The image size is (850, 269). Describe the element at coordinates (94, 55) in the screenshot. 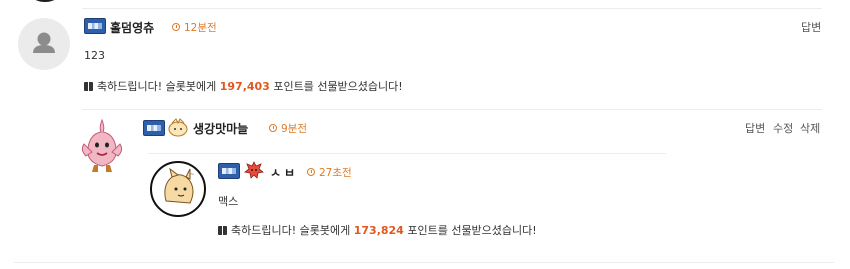

I see `comment-body: 123` at that location.